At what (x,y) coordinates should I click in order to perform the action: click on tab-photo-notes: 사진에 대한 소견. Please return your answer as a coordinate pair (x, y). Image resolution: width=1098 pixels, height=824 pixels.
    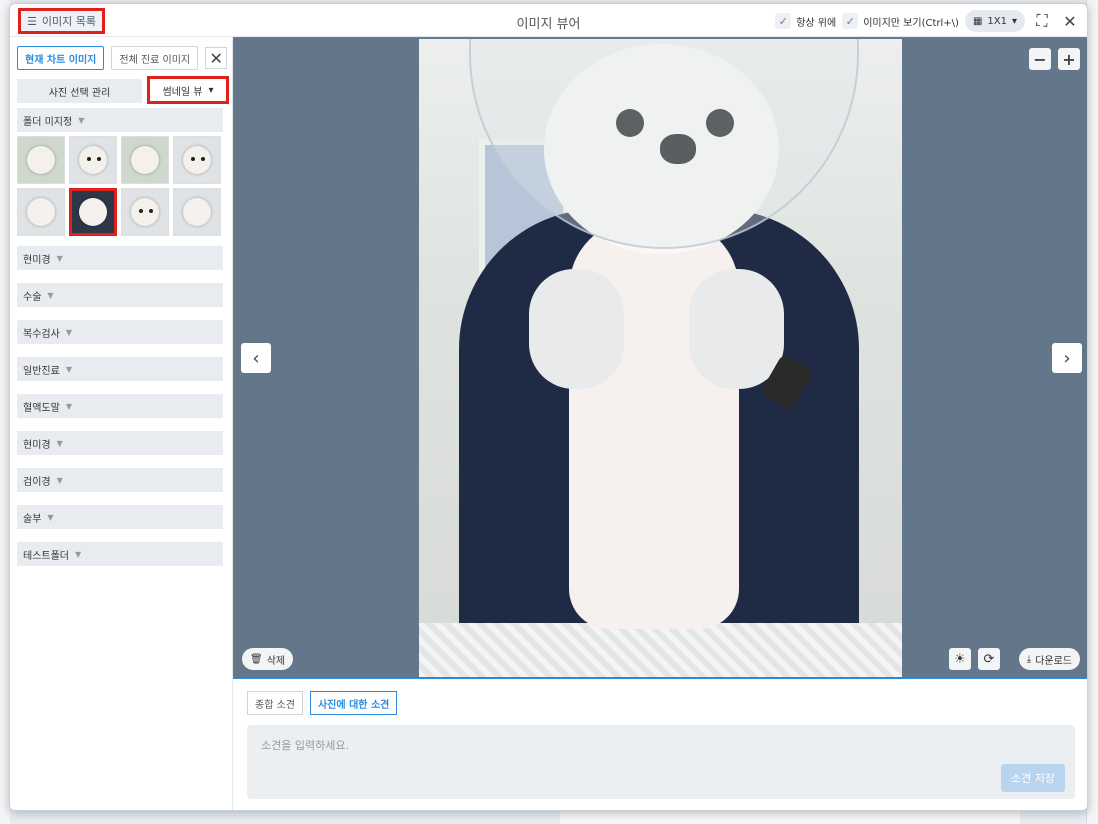
    Looking at the image, I should click on (353, 703).